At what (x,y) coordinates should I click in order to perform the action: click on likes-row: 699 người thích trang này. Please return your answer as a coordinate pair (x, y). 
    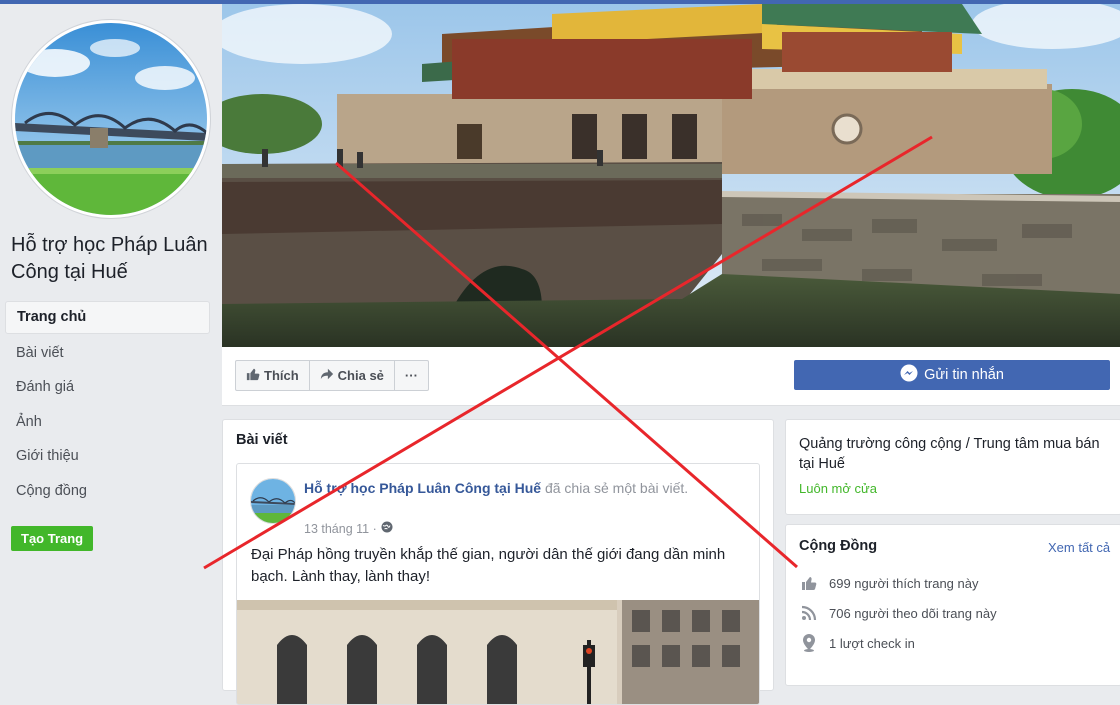
    Looking at the image, I should click on (889, 583).